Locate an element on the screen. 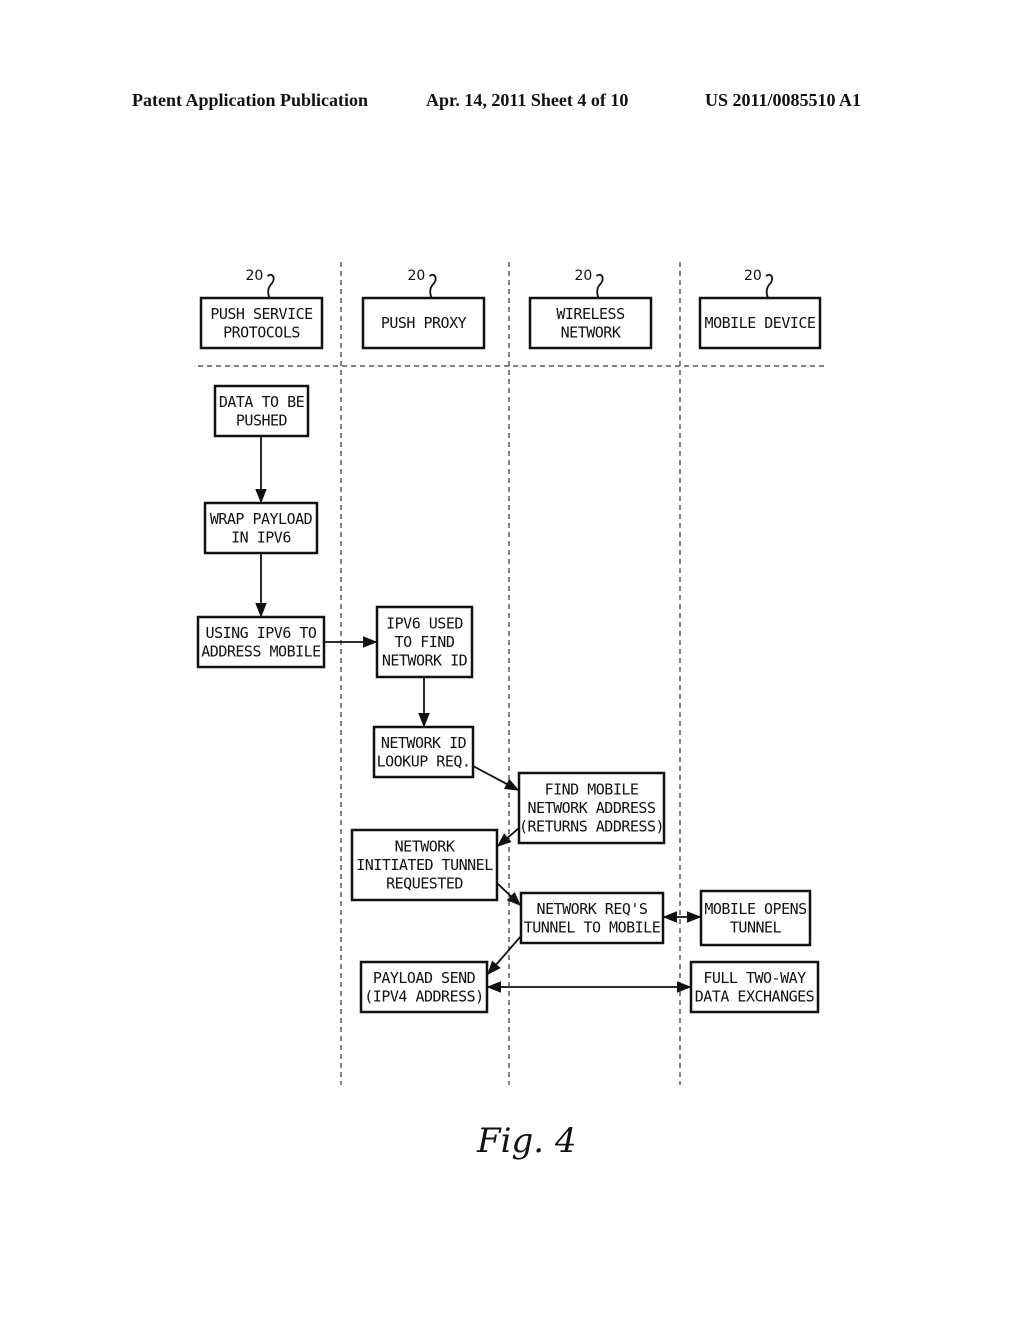  lane-wireless-network-header-label-line: NETWORK is located at coordinates (591, 332).